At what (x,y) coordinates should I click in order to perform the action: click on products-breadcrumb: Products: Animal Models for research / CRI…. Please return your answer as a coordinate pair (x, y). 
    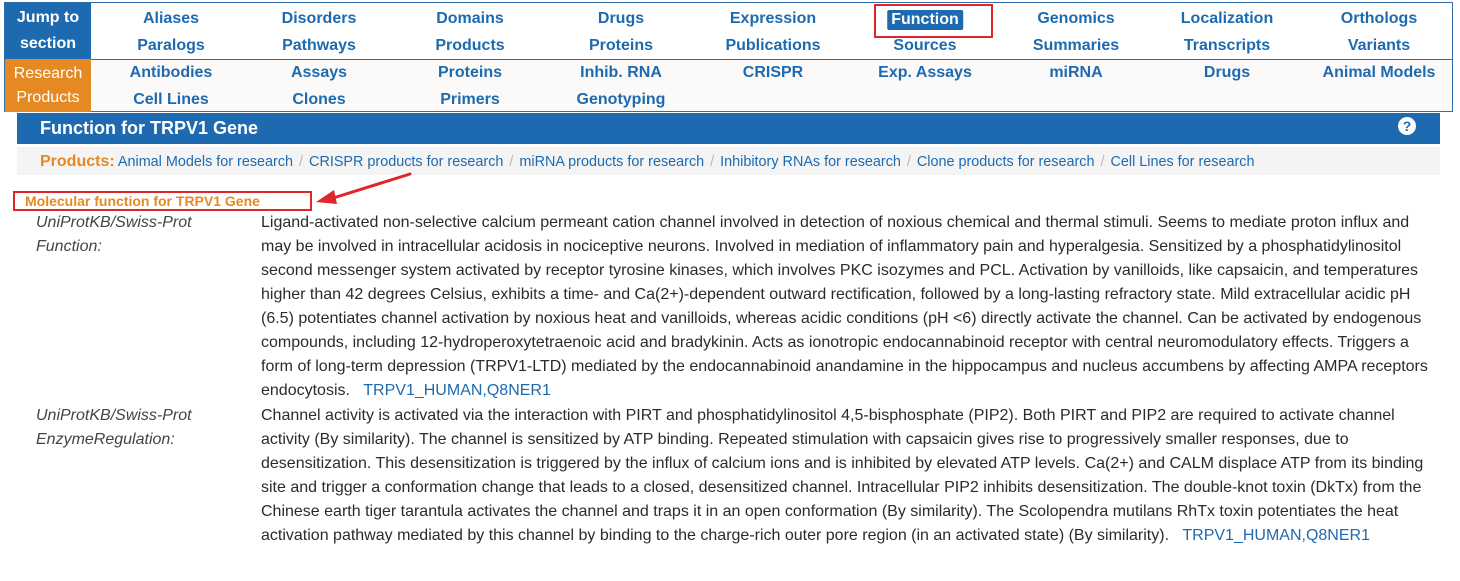
    Looking at the image, I should click on (728, 161).